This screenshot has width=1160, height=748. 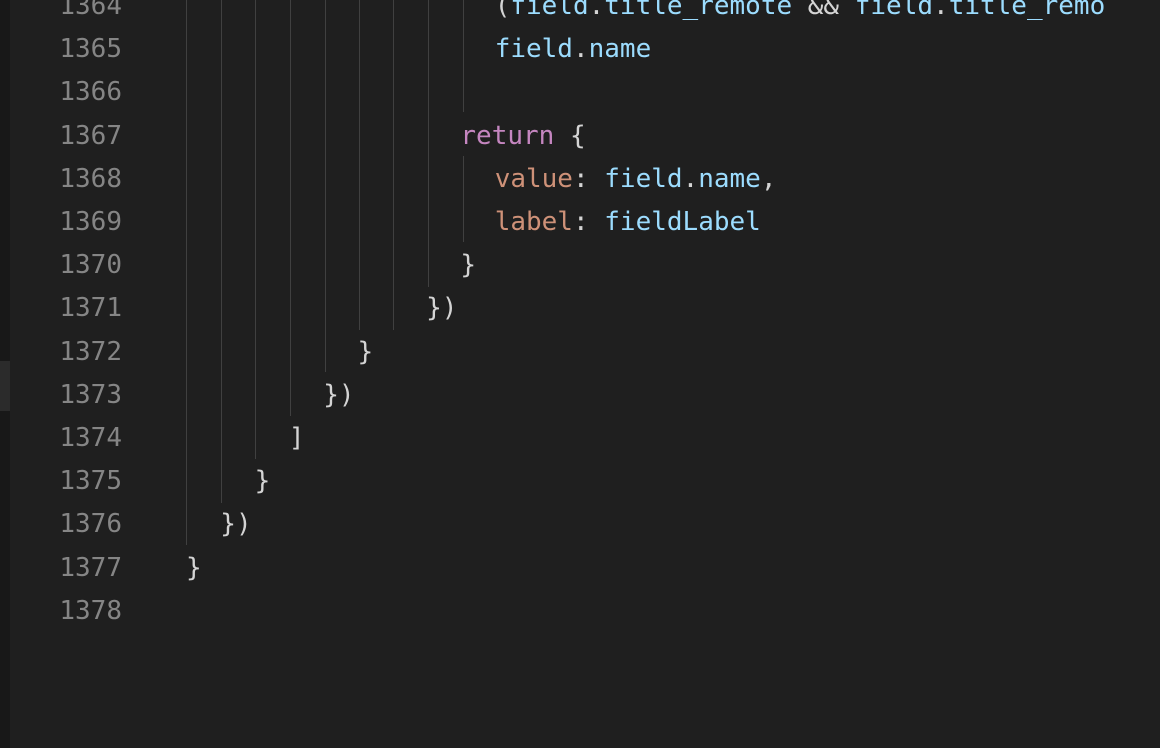 I want to click on code-token: ], so click(x=296, y=438).